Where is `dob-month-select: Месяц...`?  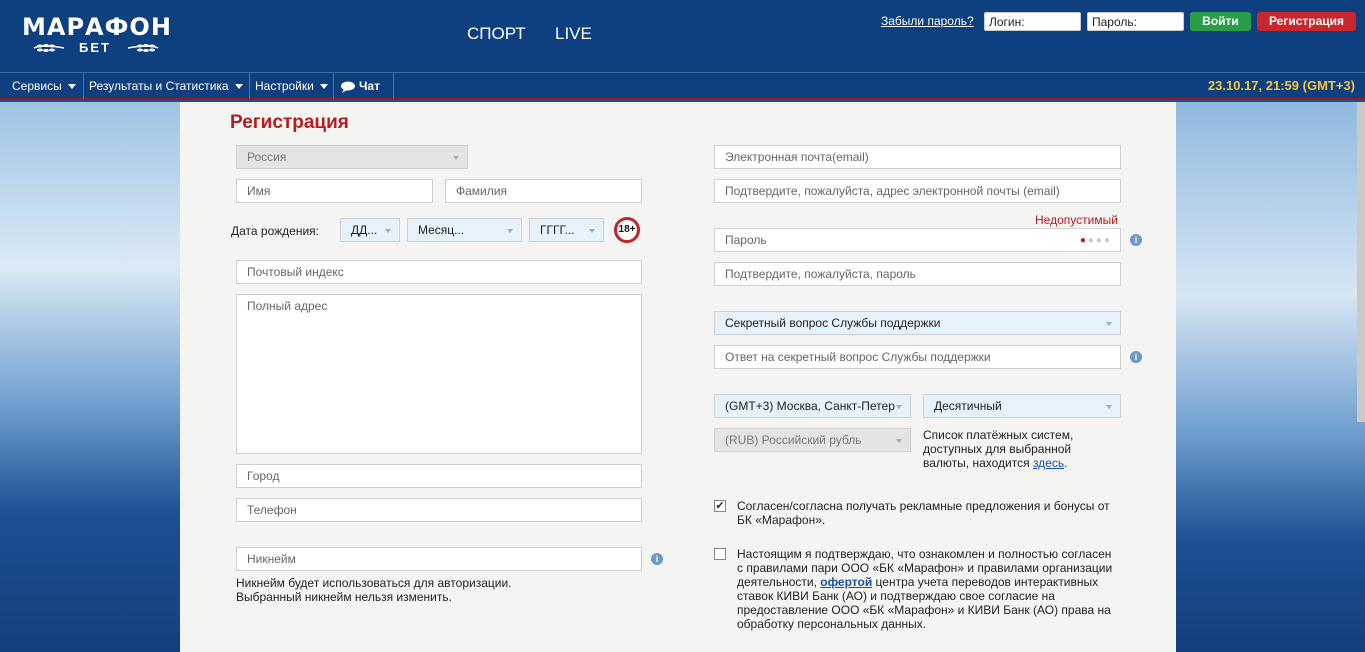 dob-month-select: Месяц... is located at coordinates (464, 230).